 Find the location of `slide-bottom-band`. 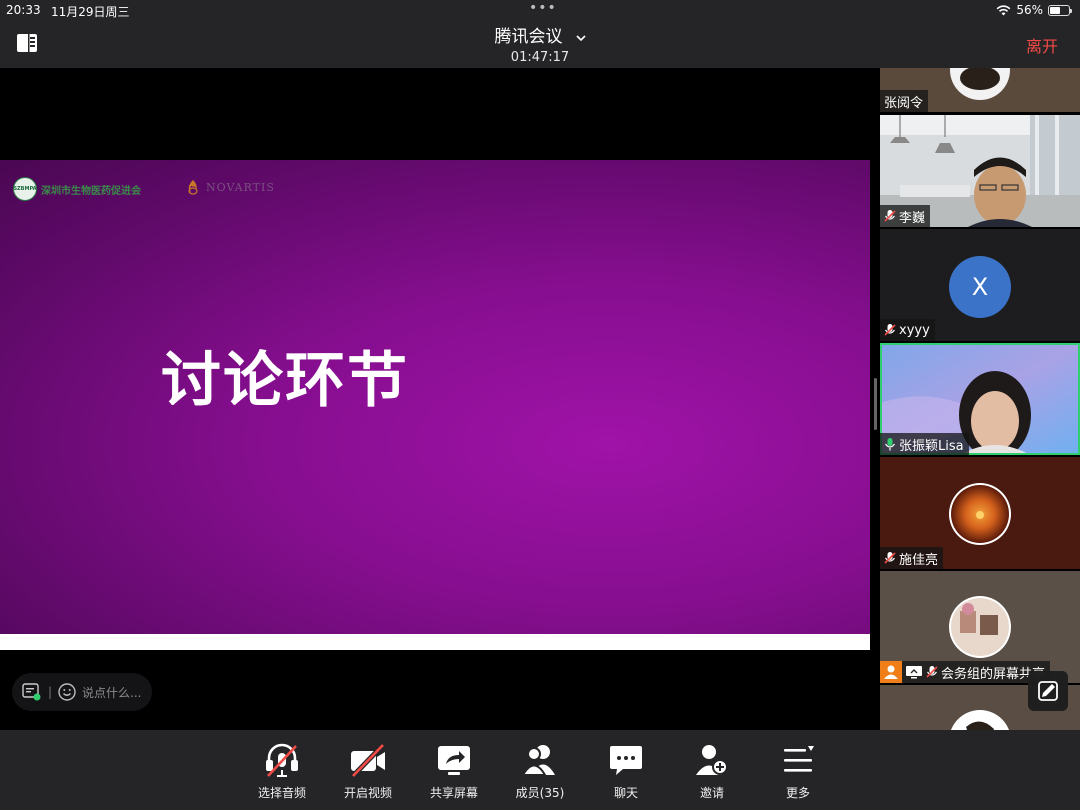

slide-bottom-band is located at coordinates (435, 642).